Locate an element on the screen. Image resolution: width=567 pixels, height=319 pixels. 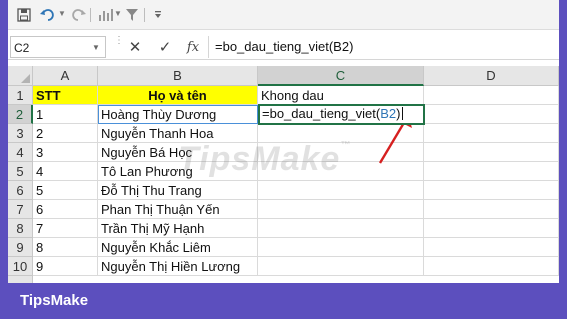
row-header-7: 7 is located at coordinates (20, 209).